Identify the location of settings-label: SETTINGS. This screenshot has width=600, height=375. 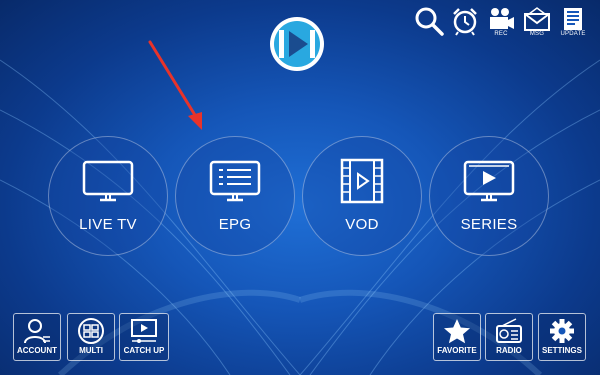
(561, 350).